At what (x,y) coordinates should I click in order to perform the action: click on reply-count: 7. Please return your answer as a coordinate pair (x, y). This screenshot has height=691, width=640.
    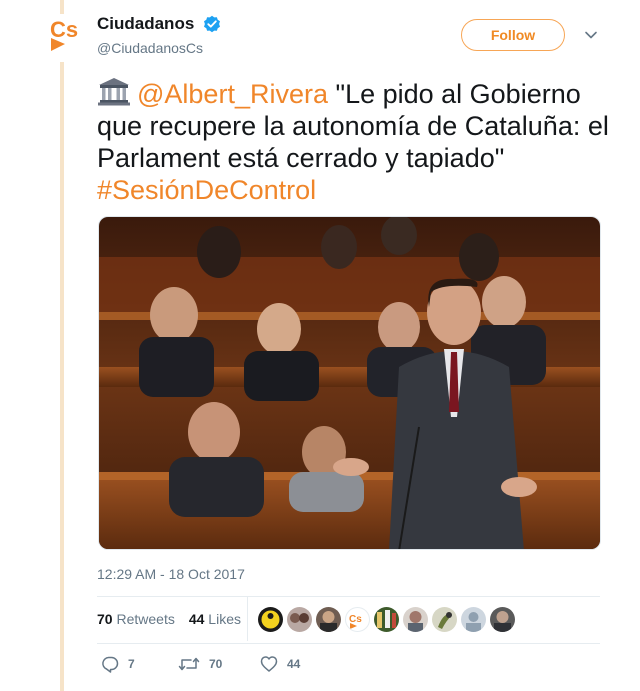
    Looking at the image, I should click on (131, 664).